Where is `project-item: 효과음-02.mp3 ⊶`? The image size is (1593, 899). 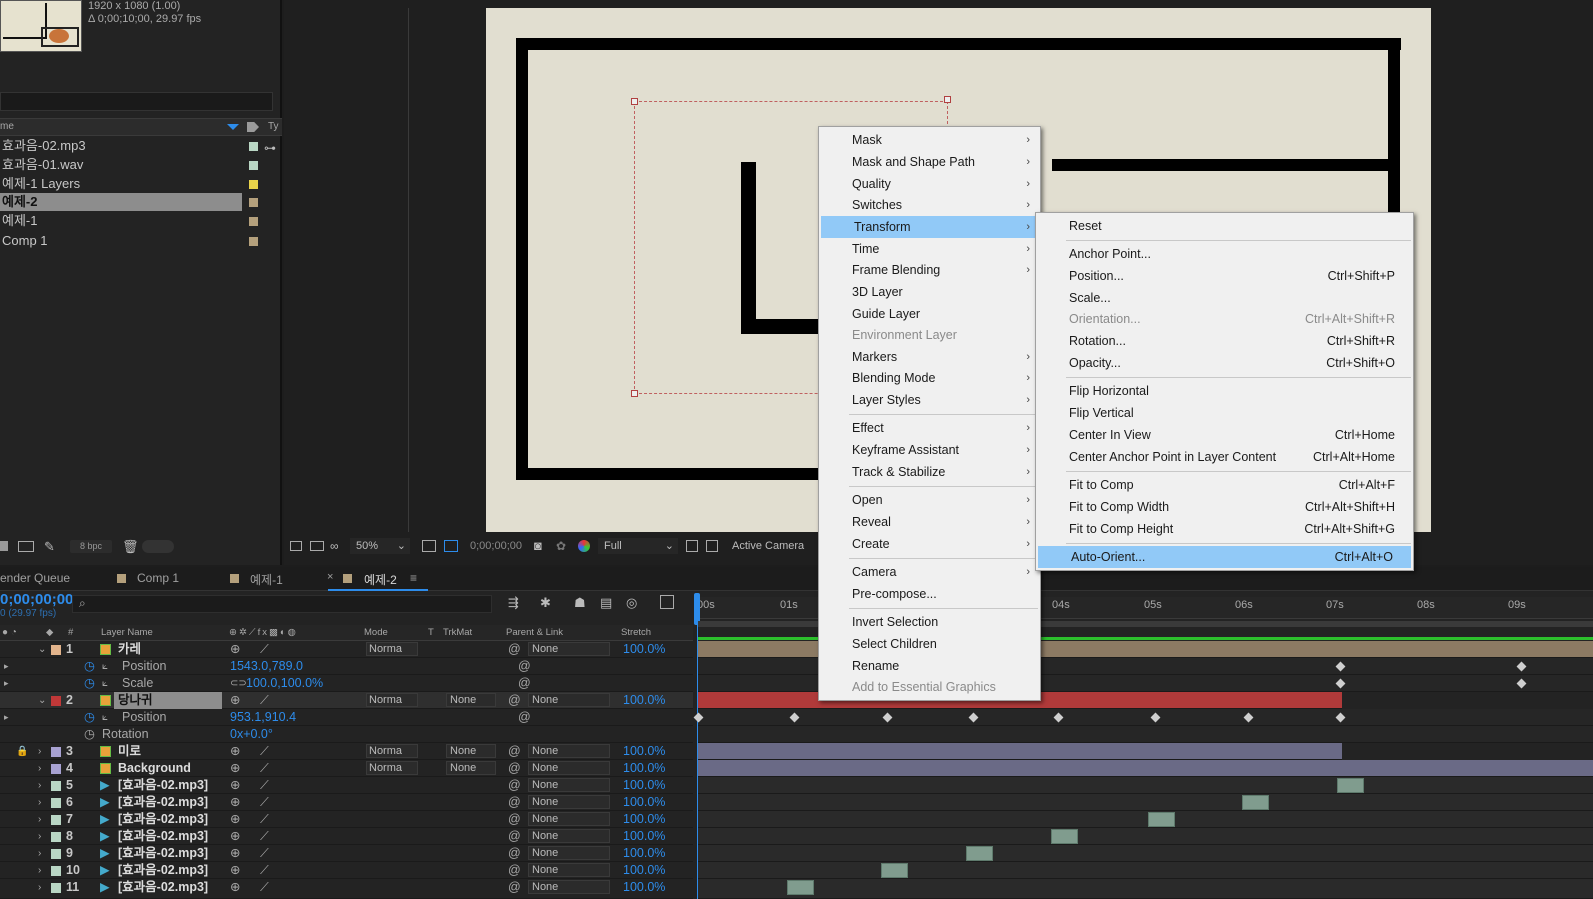 project-item: 효과음-02.mp3 ⊶ is located at coordinates (138, 146).